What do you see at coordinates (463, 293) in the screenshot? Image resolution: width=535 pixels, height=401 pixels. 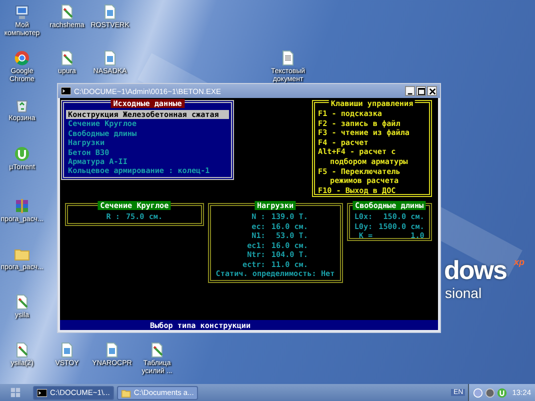 I see `wallpaper-text: sional` at bounding box center [463, 293].